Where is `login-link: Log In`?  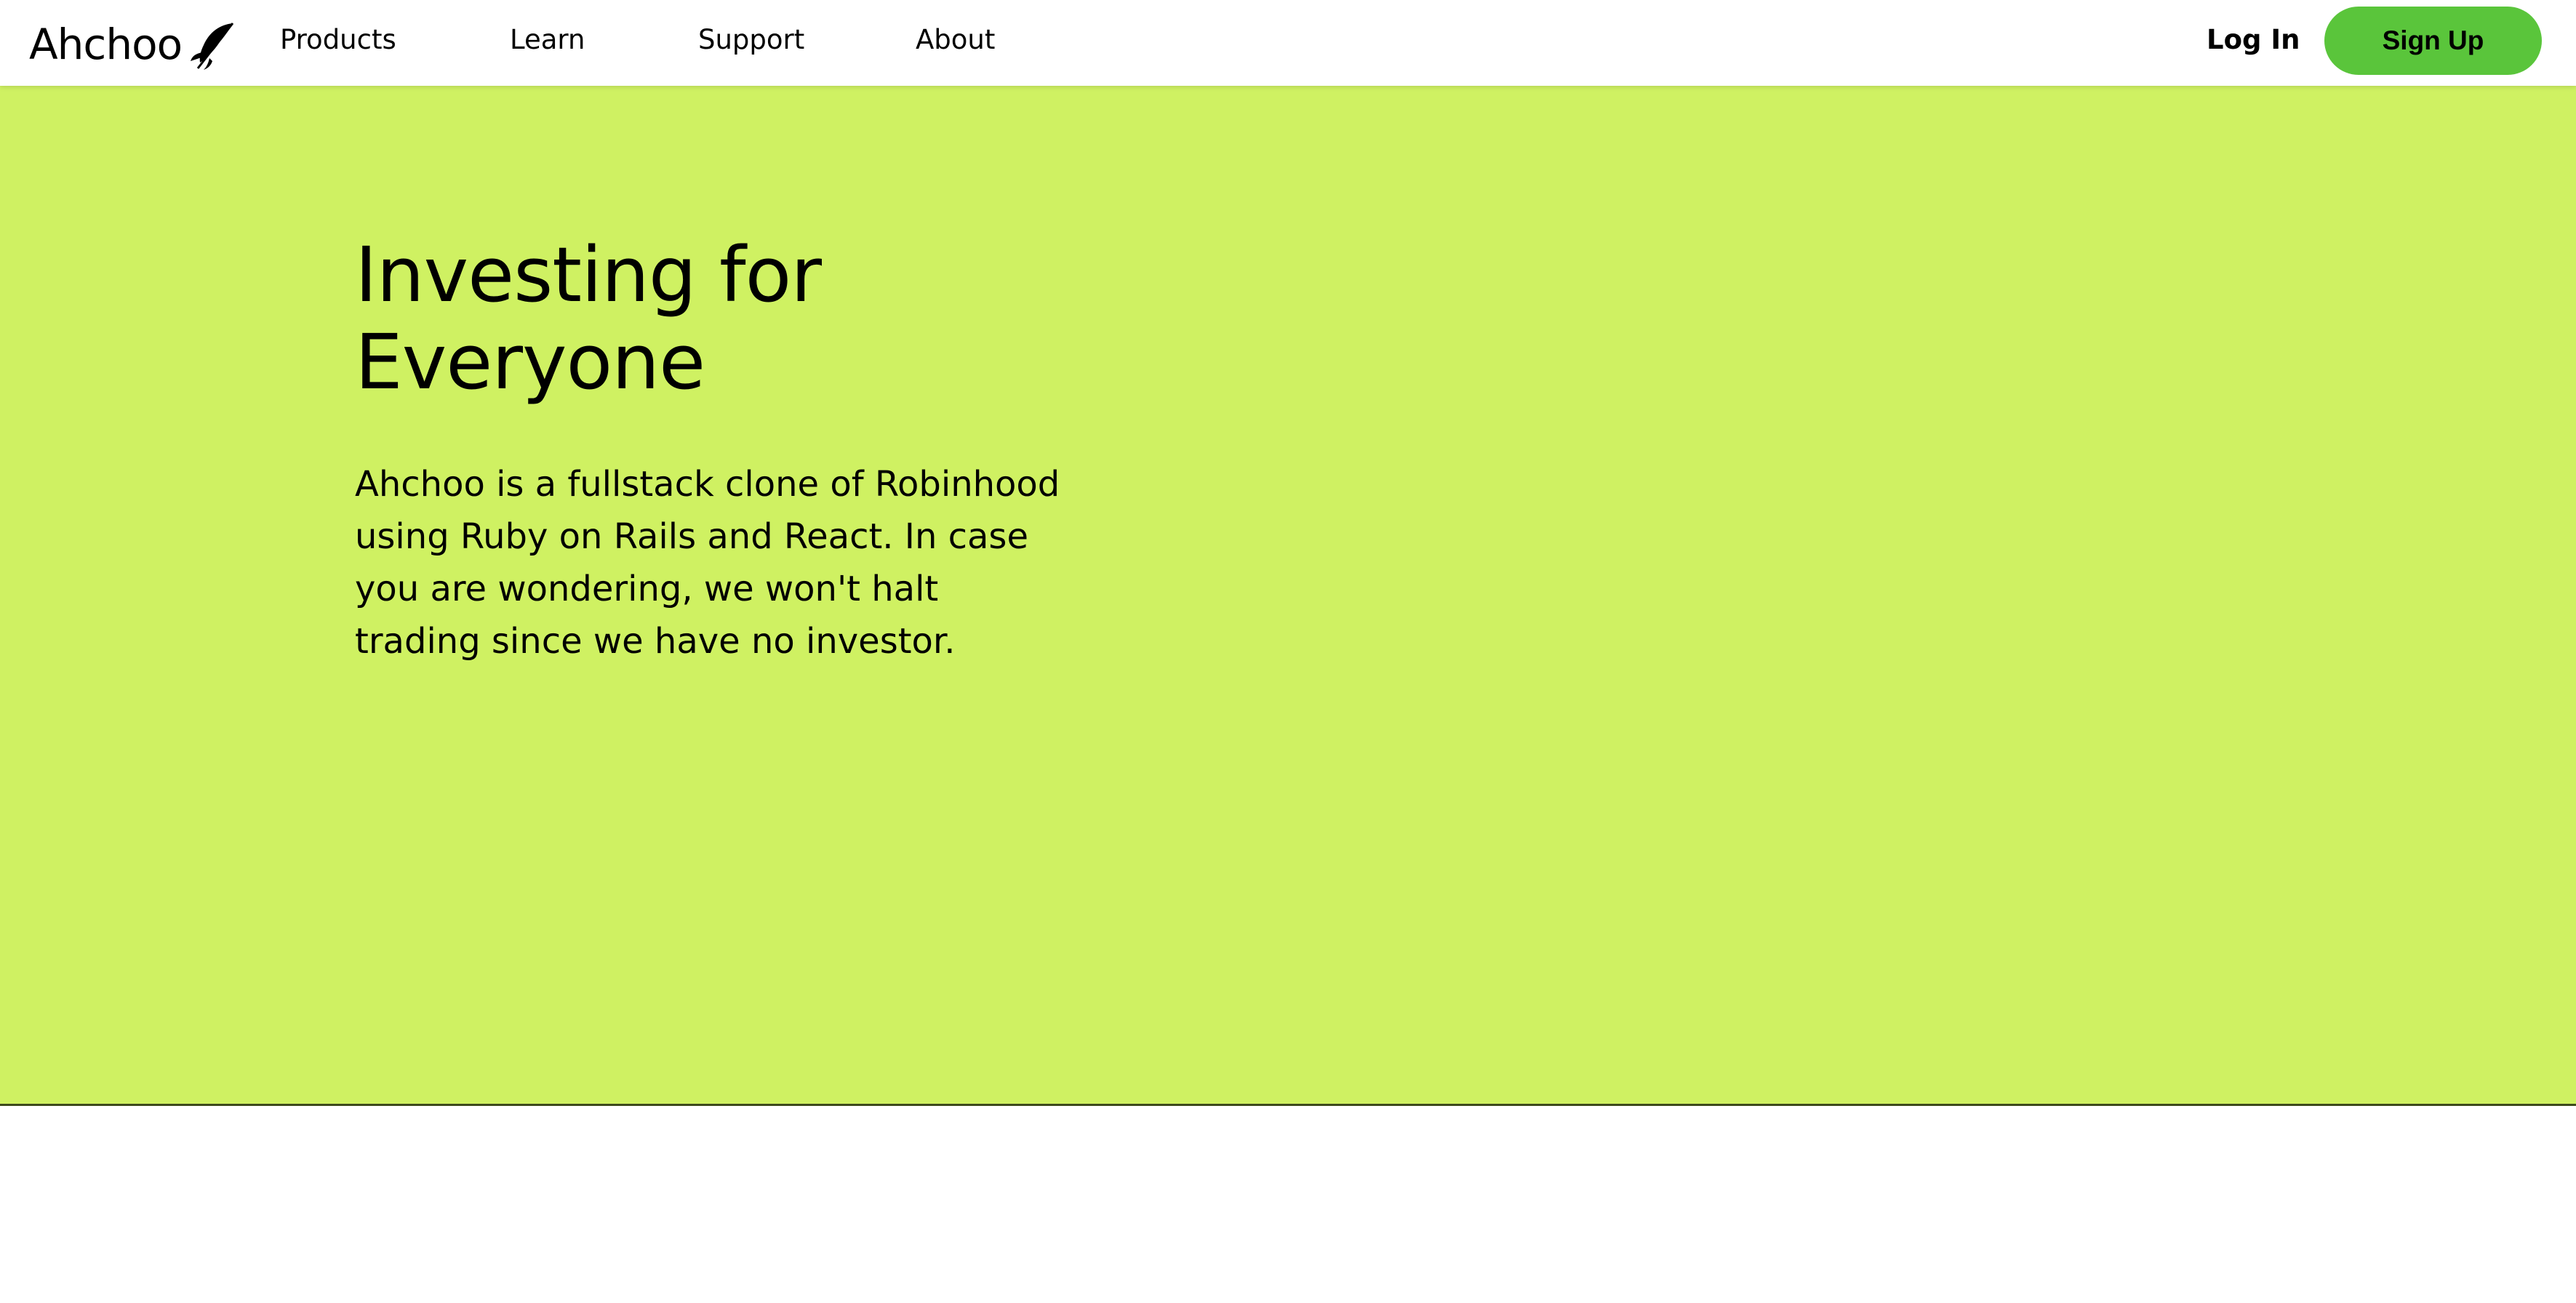
login-link: Log In is located at coordinates (2253, 40).